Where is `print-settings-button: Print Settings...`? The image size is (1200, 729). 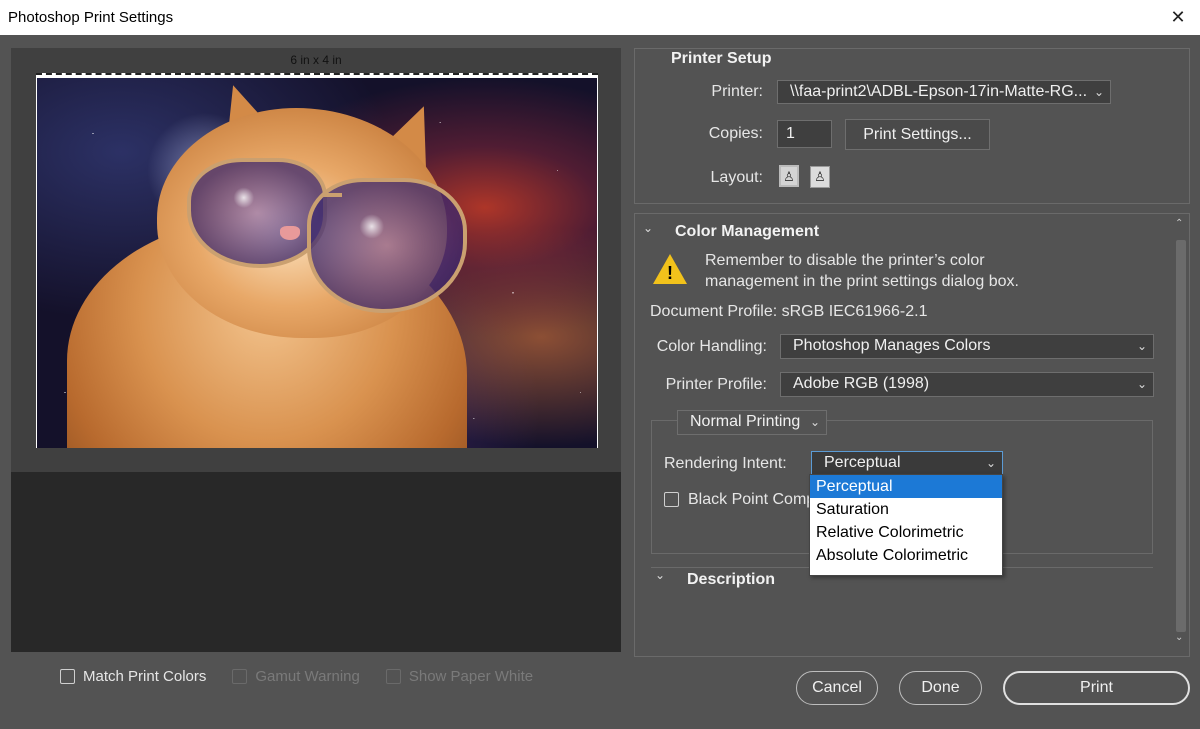
print-settings-button: Print Settings... is located at coordinates (917, 134).